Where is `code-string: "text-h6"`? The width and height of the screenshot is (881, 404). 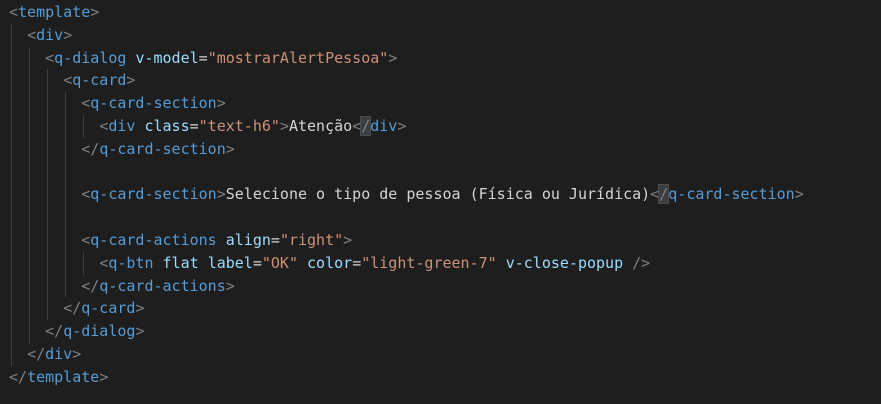
code-string: "text-h6" is located at coordinates (239, 125).